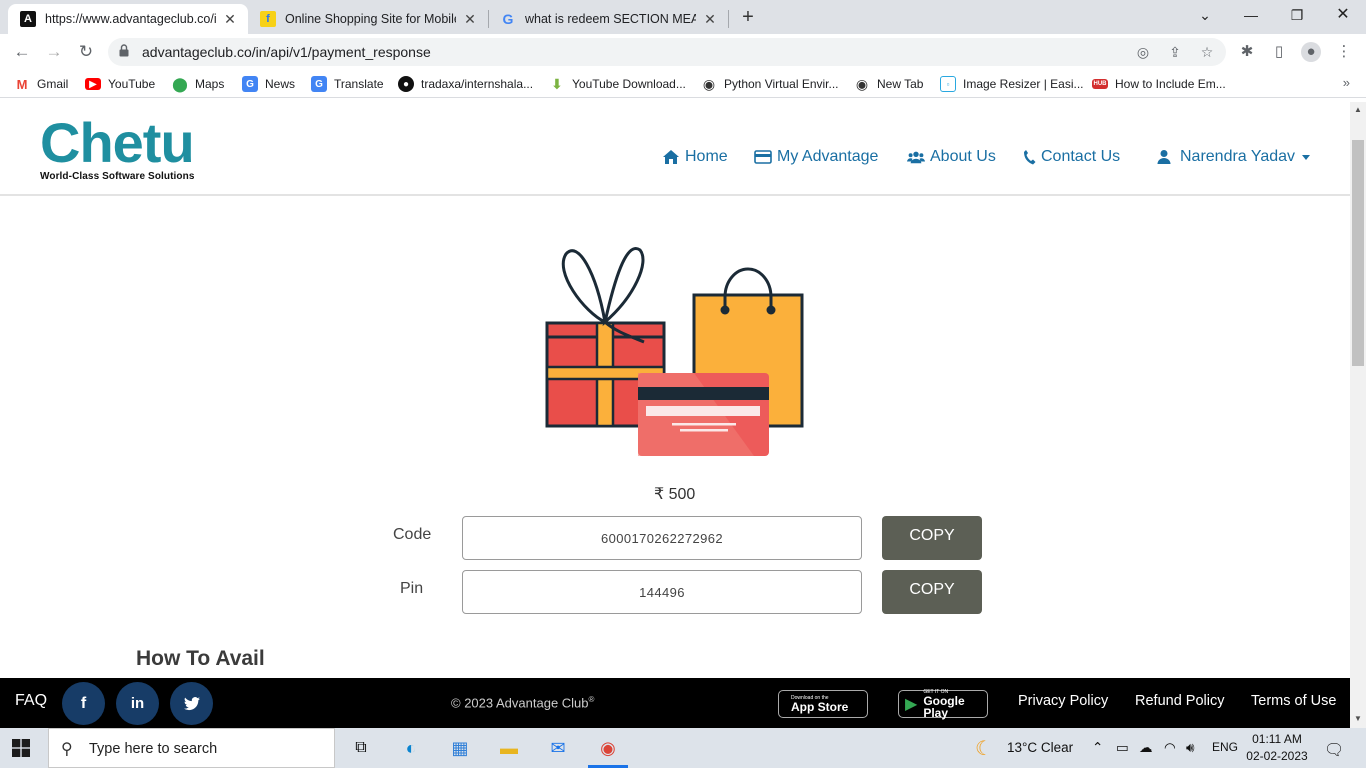 Image resolution: width=1366 pixels, height=768 pixels. What do you see at coordinates (1343, 15) in the screenshot?
I see `close-window-button: ✕` at bounding box center [1343, 15].